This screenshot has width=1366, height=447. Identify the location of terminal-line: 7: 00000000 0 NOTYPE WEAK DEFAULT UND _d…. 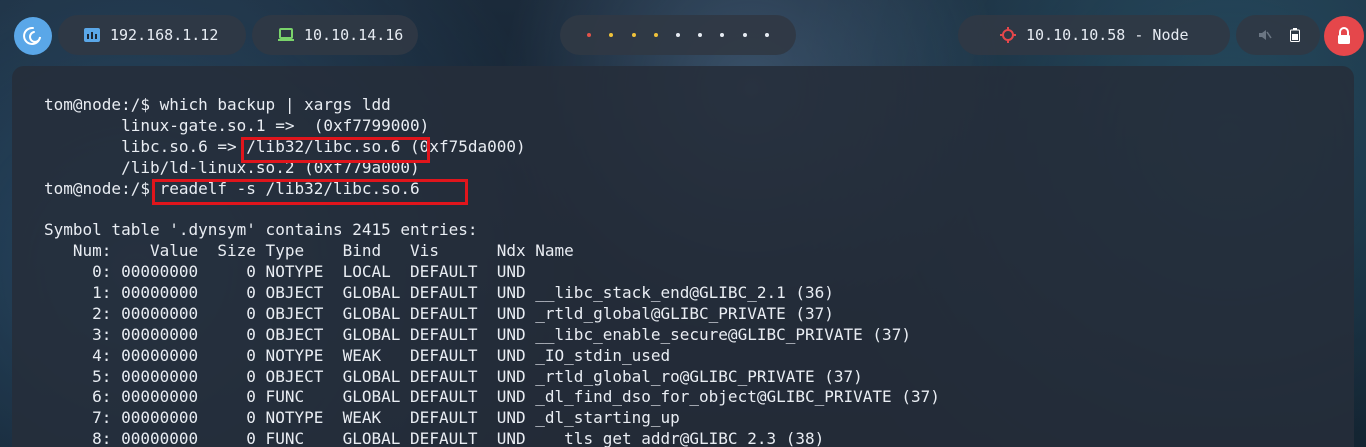
(362, 418).